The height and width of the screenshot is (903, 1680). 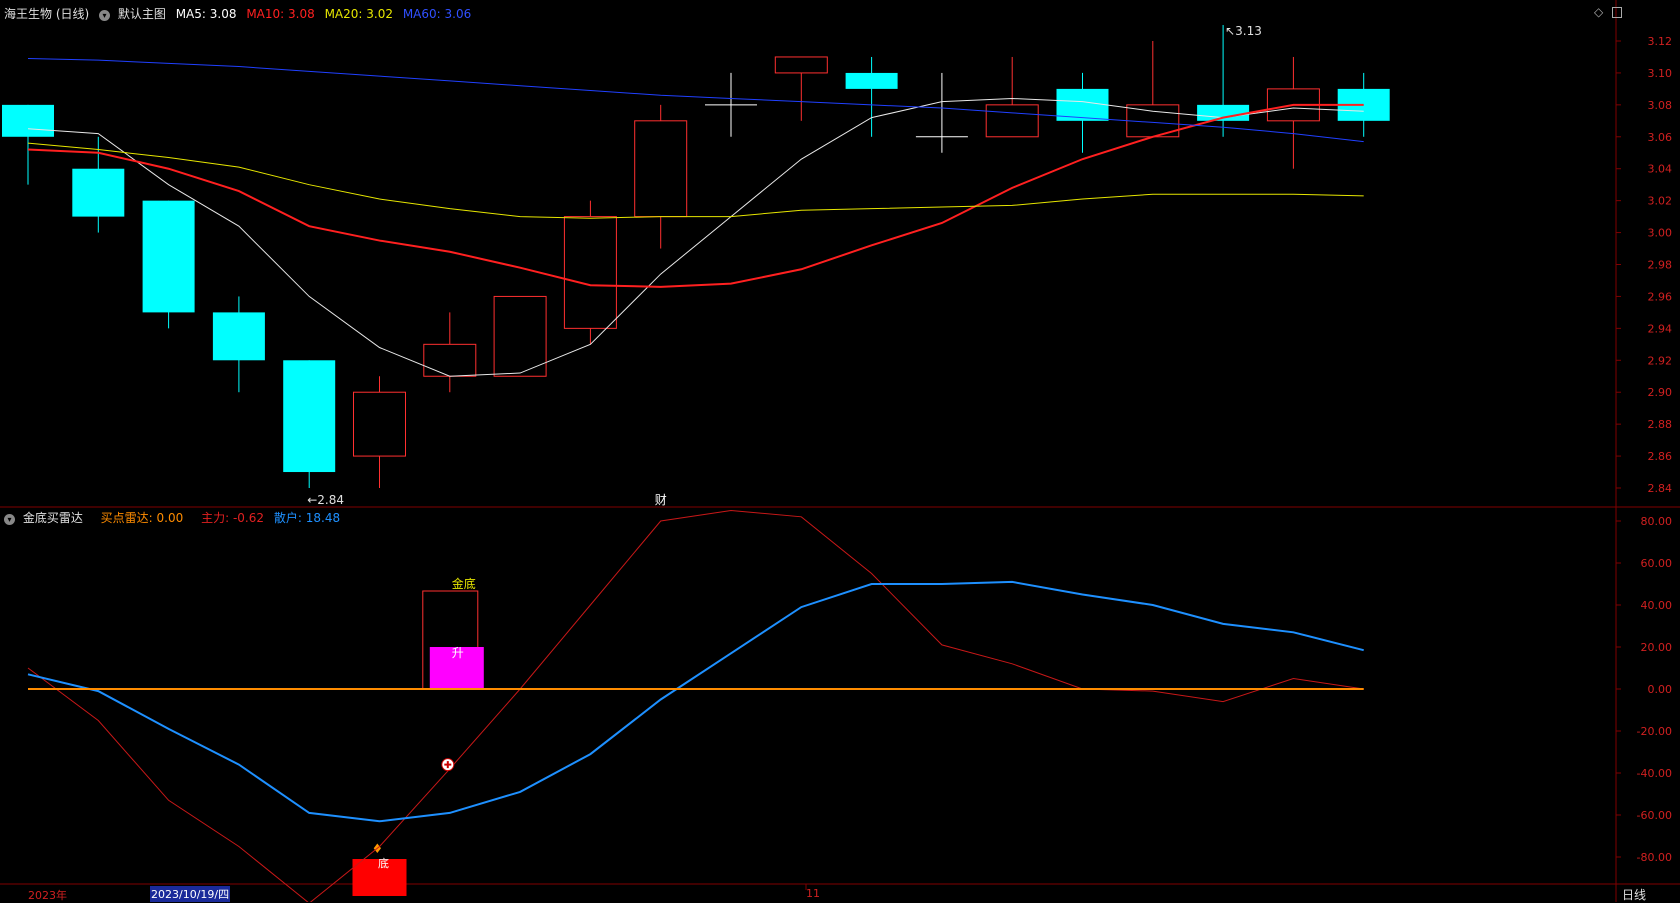 What do you see at coordinates (53, 518) in the screenshot?
I see `indicator-name: 金底买雷达` at bounding box center [53, 518].